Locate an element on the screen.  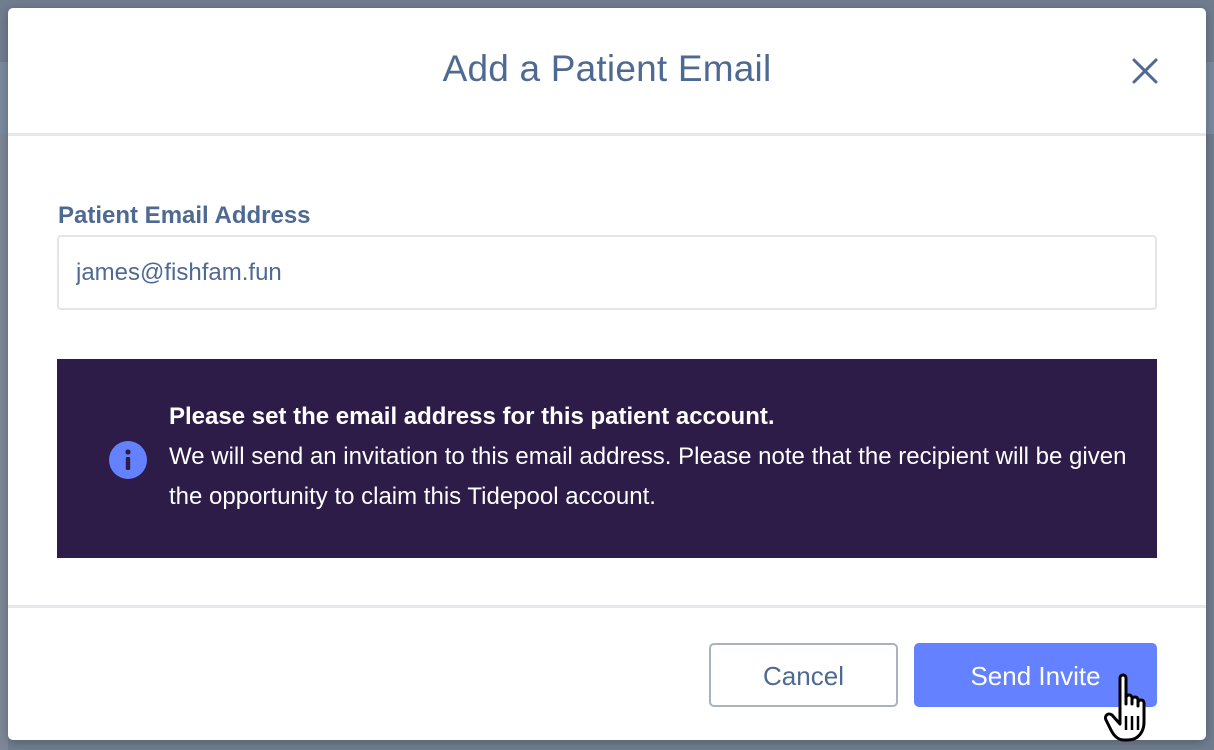
close-button is located at coordinates (1145, 71).